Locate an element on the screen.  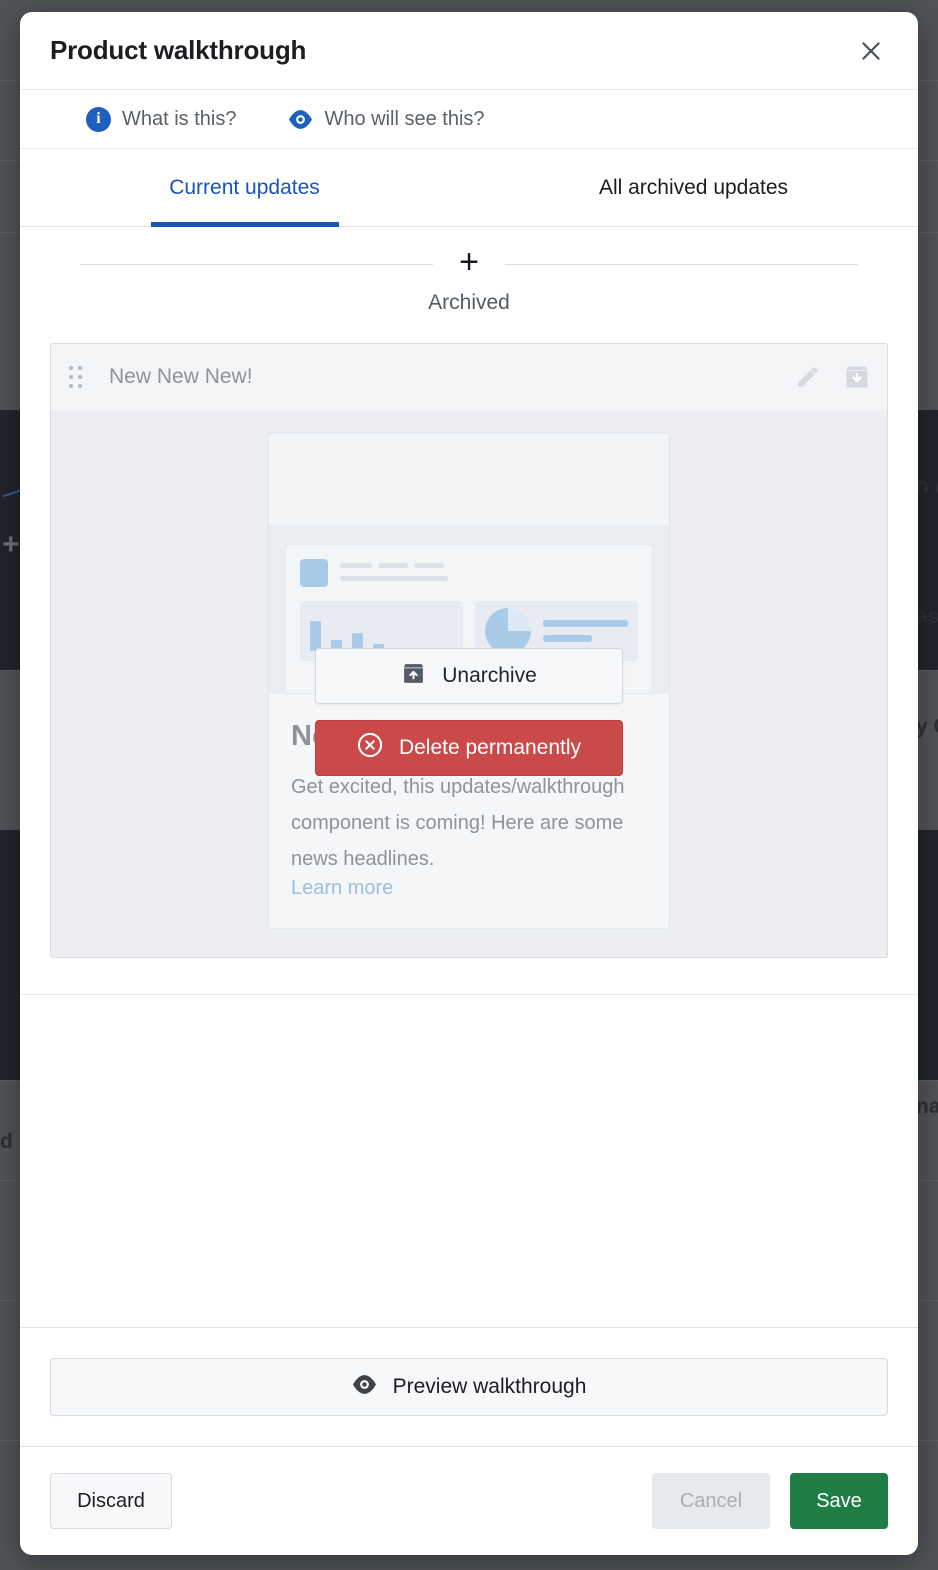
footer-right-actions: Cancel Save is located at coordinates (770, 1501).